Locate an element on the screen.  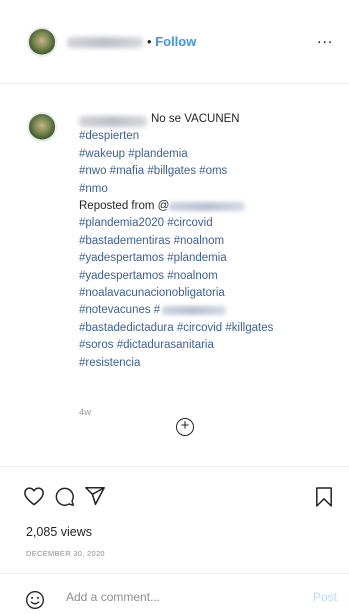
caption-line: No se VACUNEN is located at coordinates (210, 119).